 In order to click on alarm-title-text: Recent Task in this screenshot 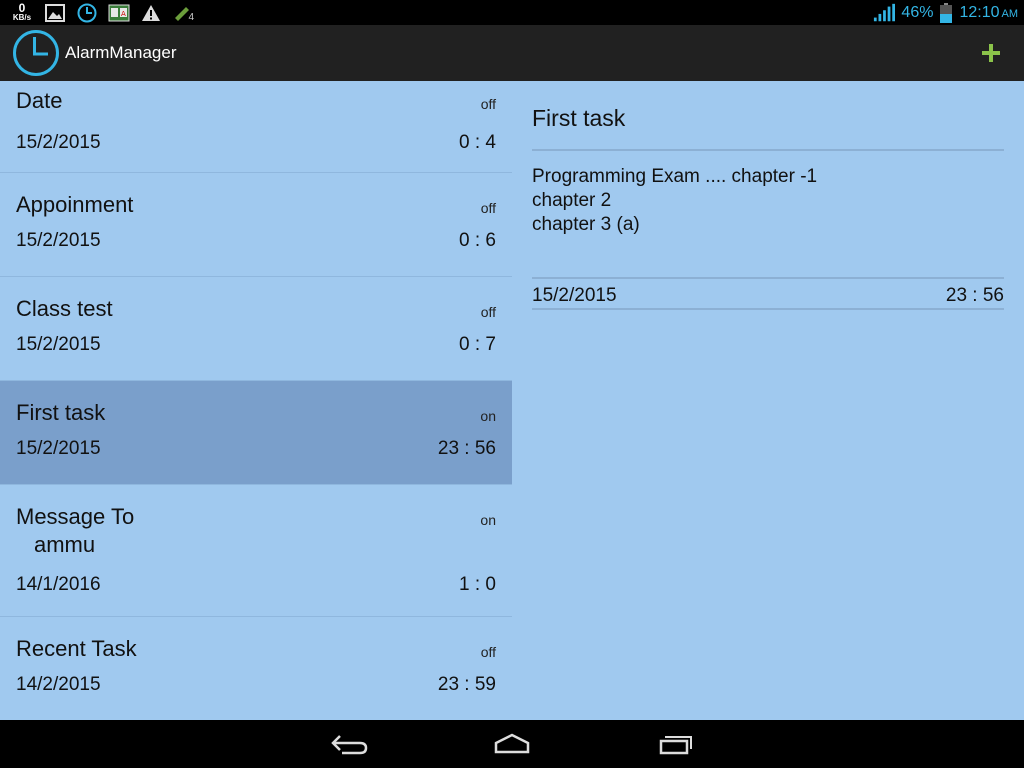, I will do `click(76, 648)`.